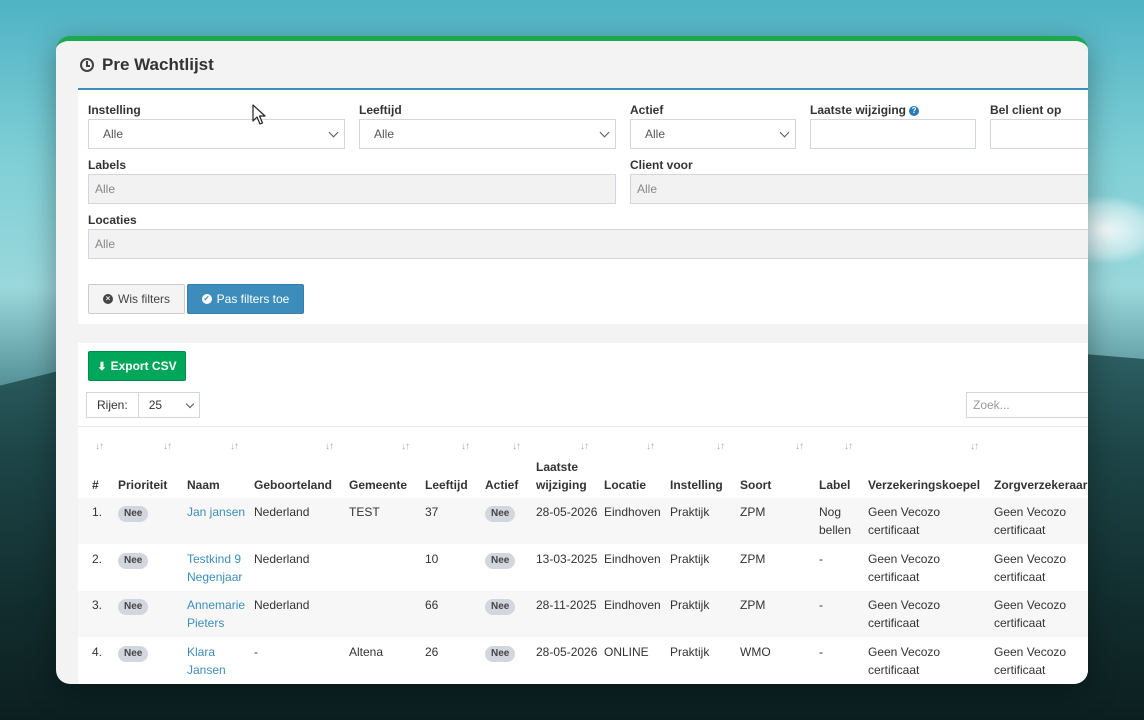  What do you see at coordinates (384, 134) in the screenshot?
I see `leeftijd-value: Alle` at bounding box center [384, 134].